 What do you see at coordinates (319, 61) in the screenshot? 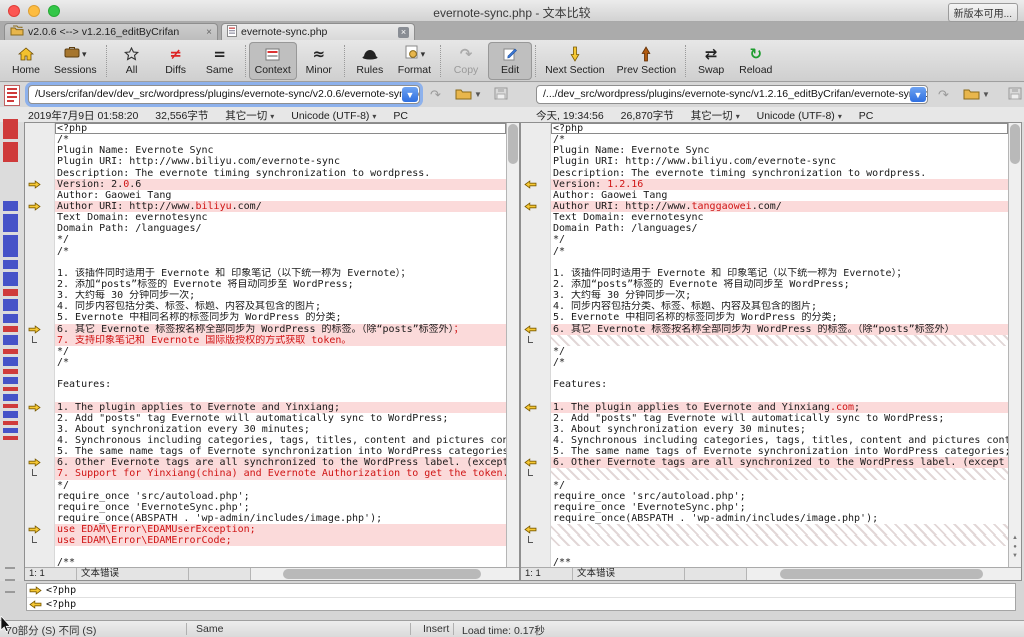
I see `minor-button: ≈ Minor` at bounding box center [319, 61].